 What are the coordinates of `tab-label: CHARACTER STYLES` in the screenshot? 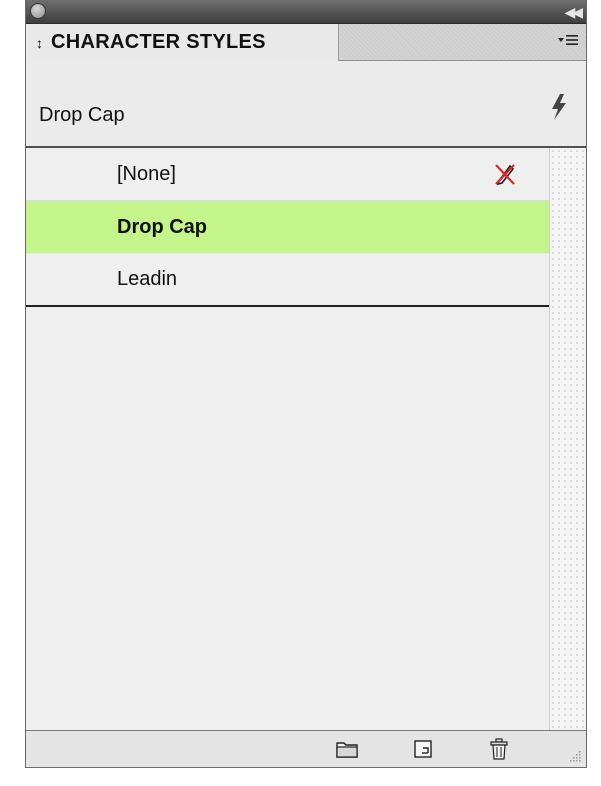 It's located at (158, 42).